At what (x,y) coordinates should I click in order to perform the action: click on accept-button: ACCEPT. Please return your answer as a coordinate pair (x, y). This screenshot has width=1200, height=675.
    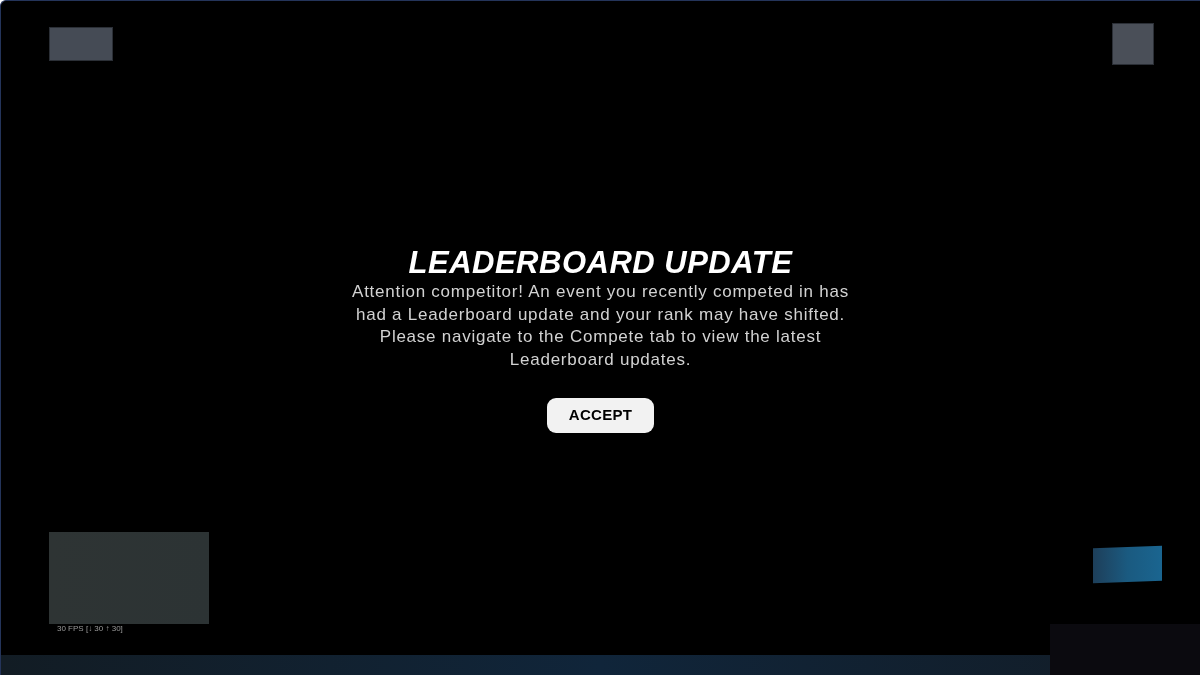
    Looking at the image, I should click on (600, 415).